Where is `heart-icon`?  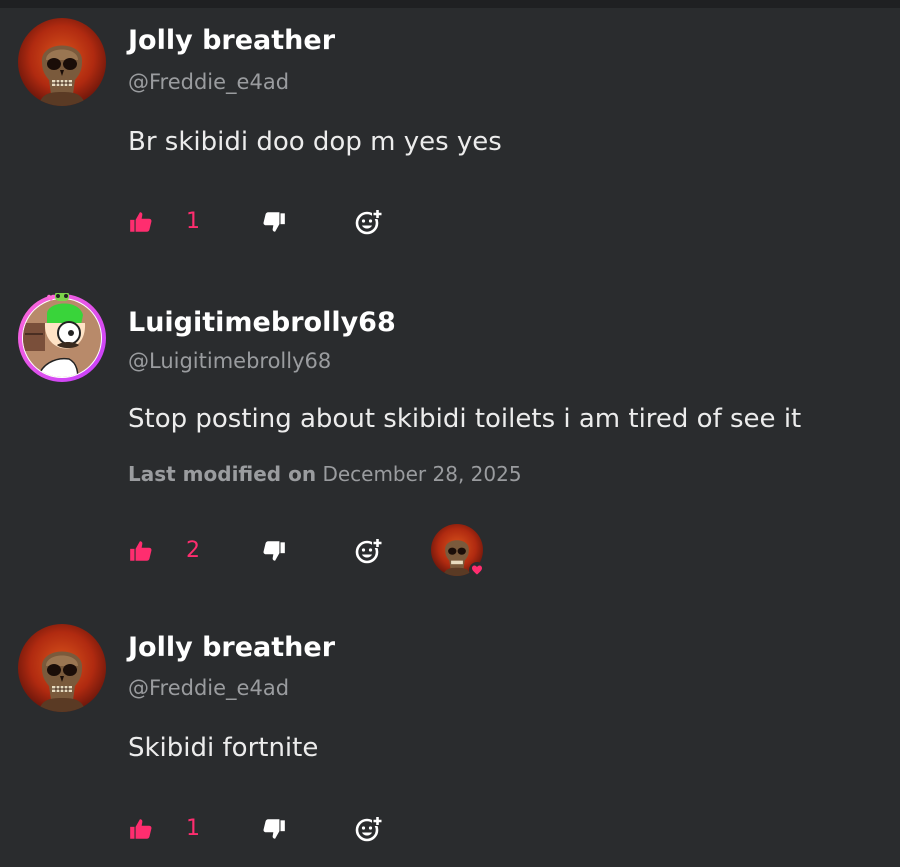 heart-icon is located at coordinates (477, 570).